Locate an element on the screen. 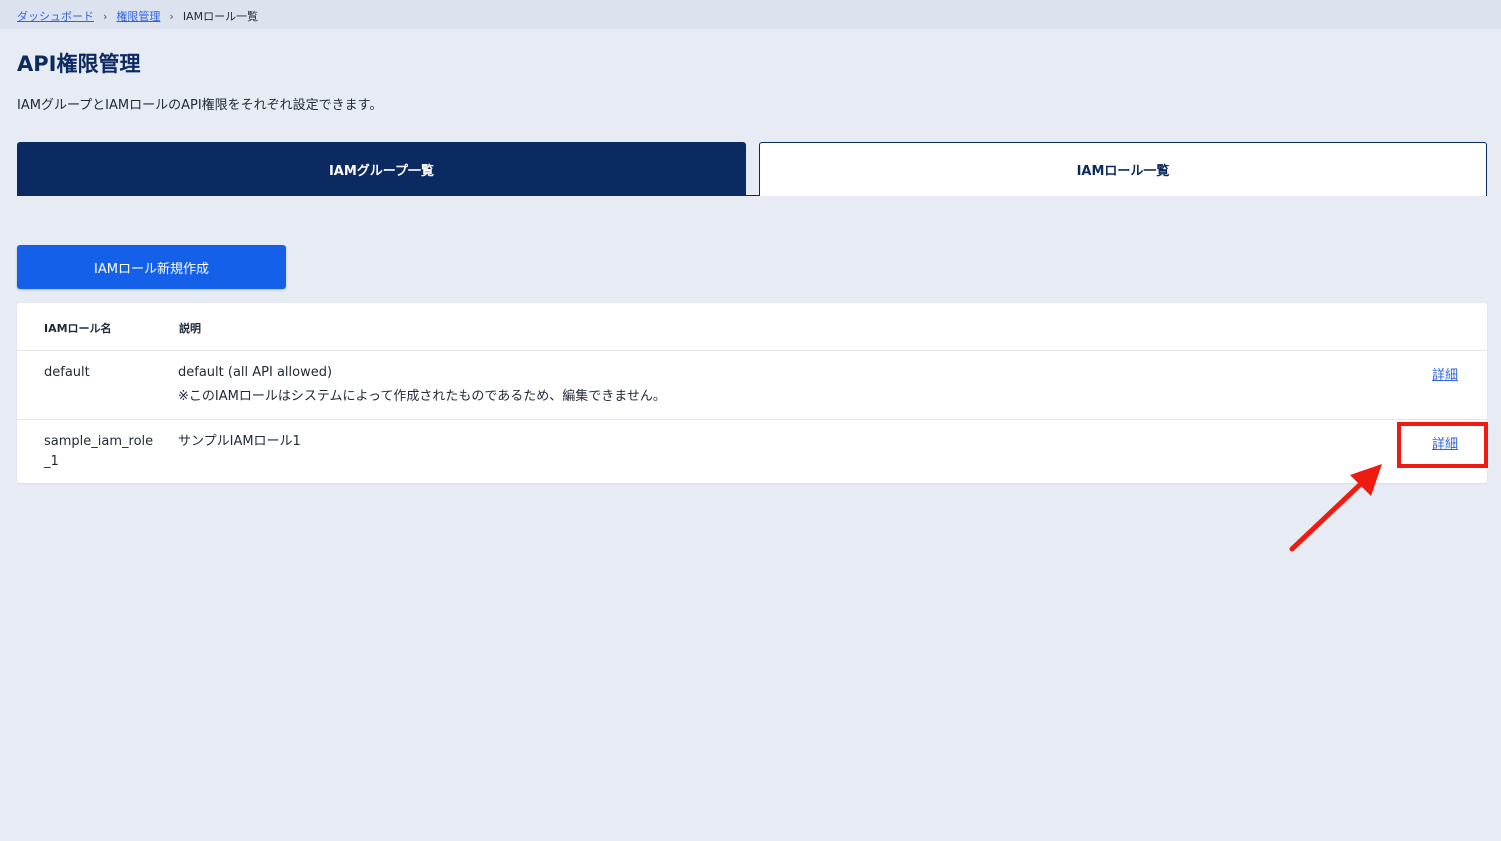 The image size is (1501, 841). tab-iam-roles-label: IAMロール一覧 is located at coordinates (1123, 171).